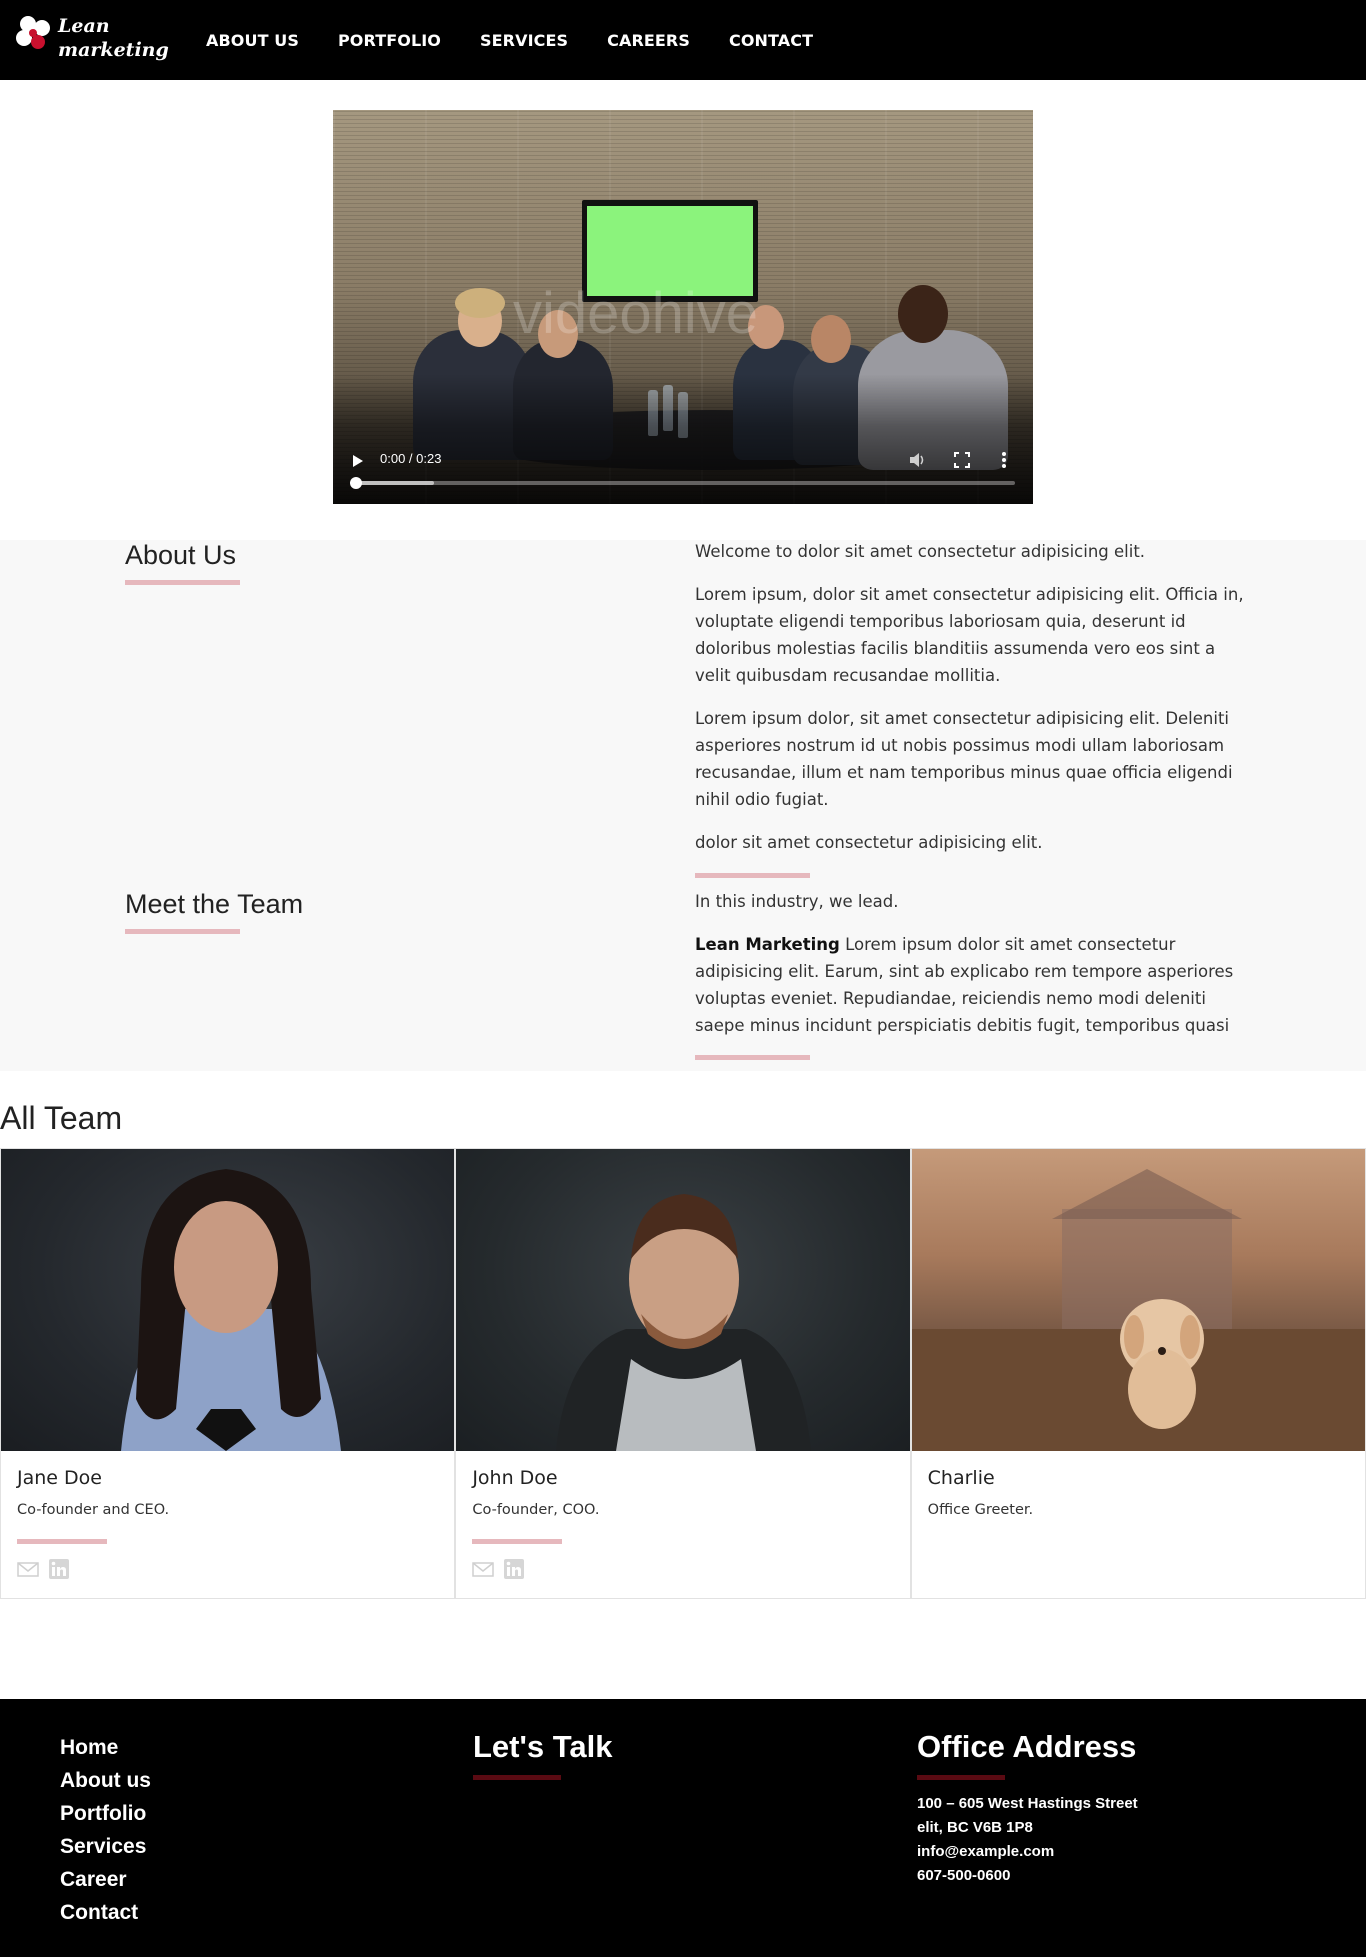 This screenshot has height=1957, width=1366. I want to click on brand-logo: Lean marketing, so click(91, 40).